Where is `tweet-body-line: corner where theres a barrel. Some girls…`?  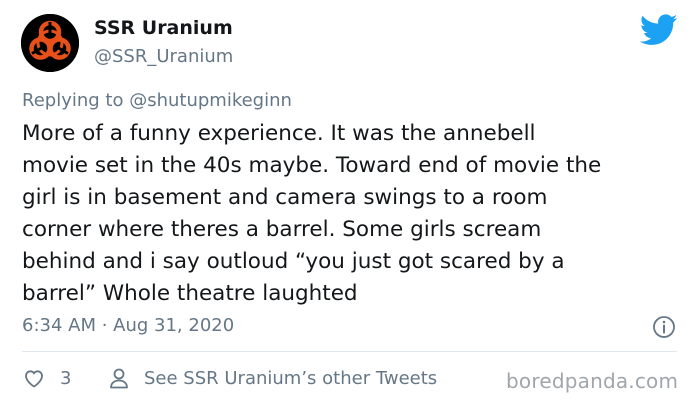
tweet-body-line: corner where theres a barrel. Some girls… is located at coordinates (282, 229).